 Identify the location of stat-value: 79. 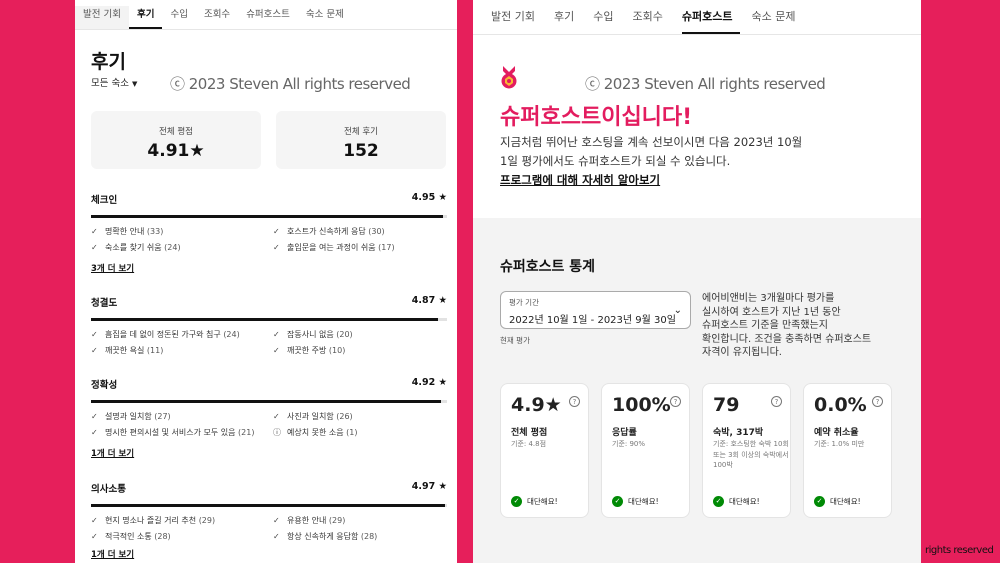
(726, 405).